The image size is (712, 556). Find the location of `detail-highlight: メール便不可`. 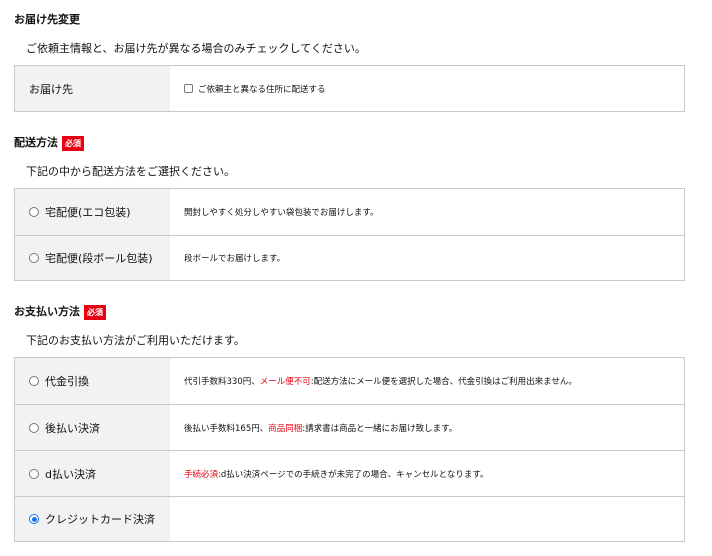

detail-highlight: メール便不可 is located at coordinates (285, 382).